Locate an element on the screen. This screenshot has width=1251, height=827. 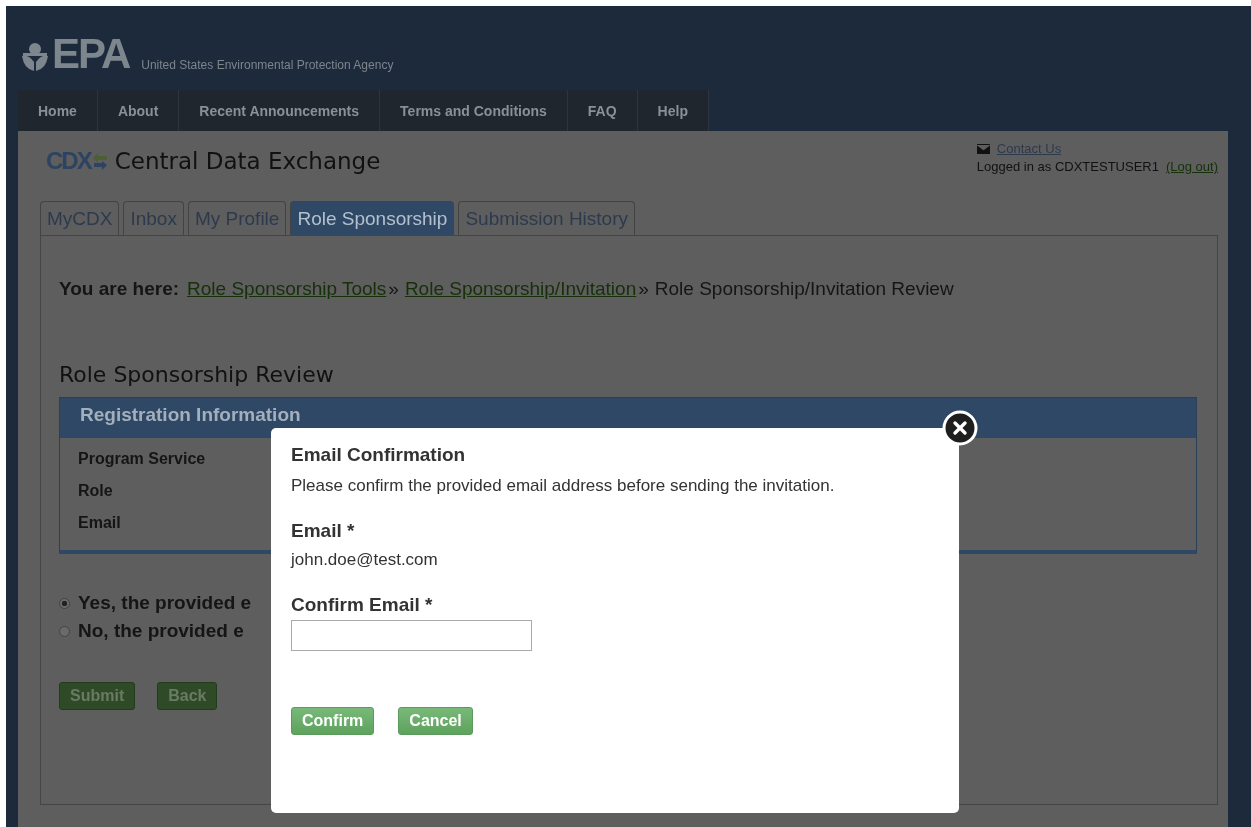
close-icon is located at coordinates (960, 428).